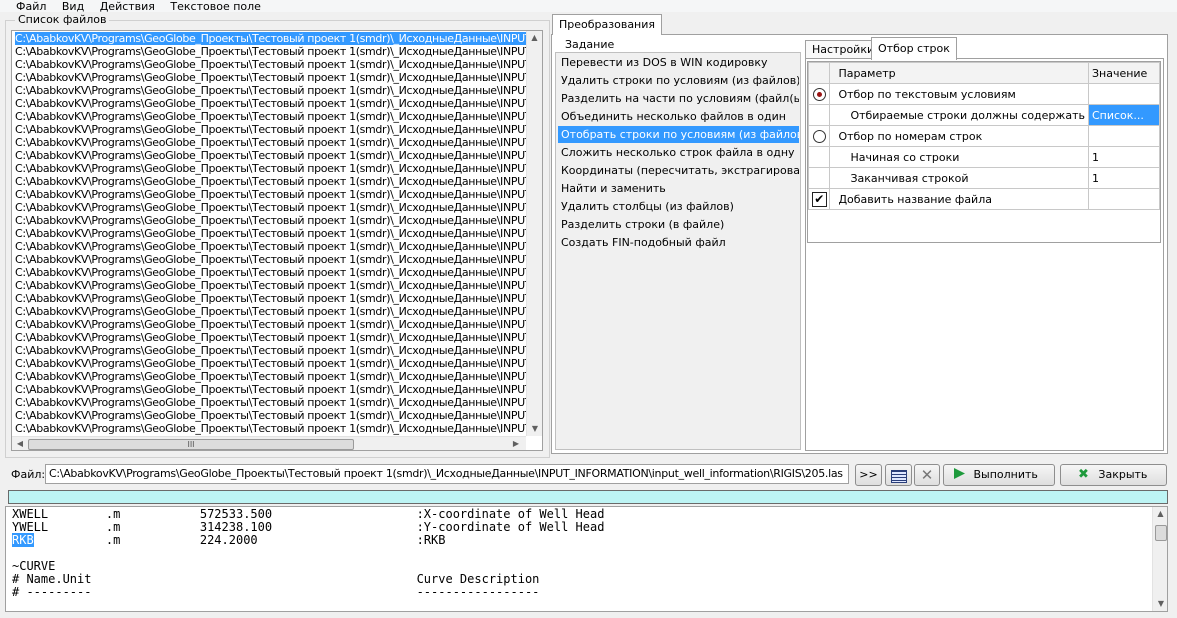  I want to click on execute-button: Выполнить >>, so click(999, 482).